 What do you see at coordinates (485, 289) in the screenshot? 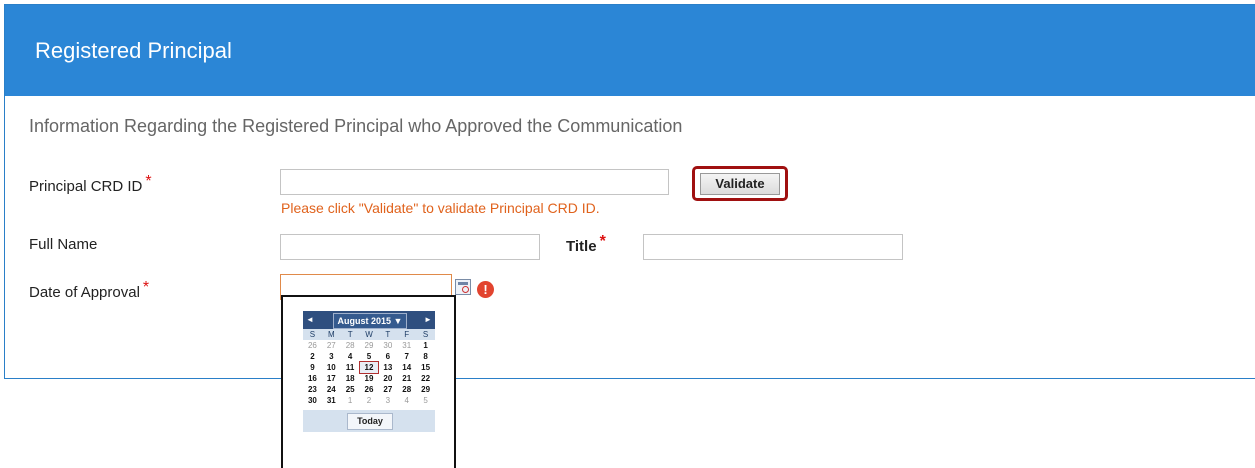
I see `error-icon: !` at bounding box center [485, 289].